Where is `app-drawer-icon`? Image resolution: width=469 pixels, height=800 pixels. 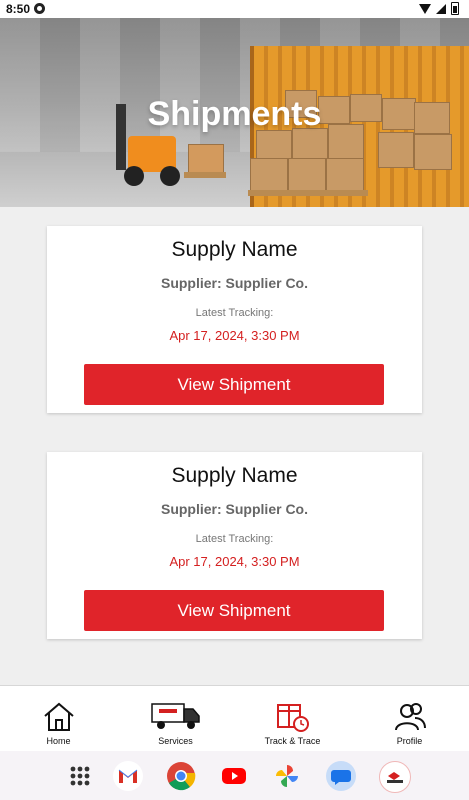
app-drawer-icon is located at coordinates (80, 776).